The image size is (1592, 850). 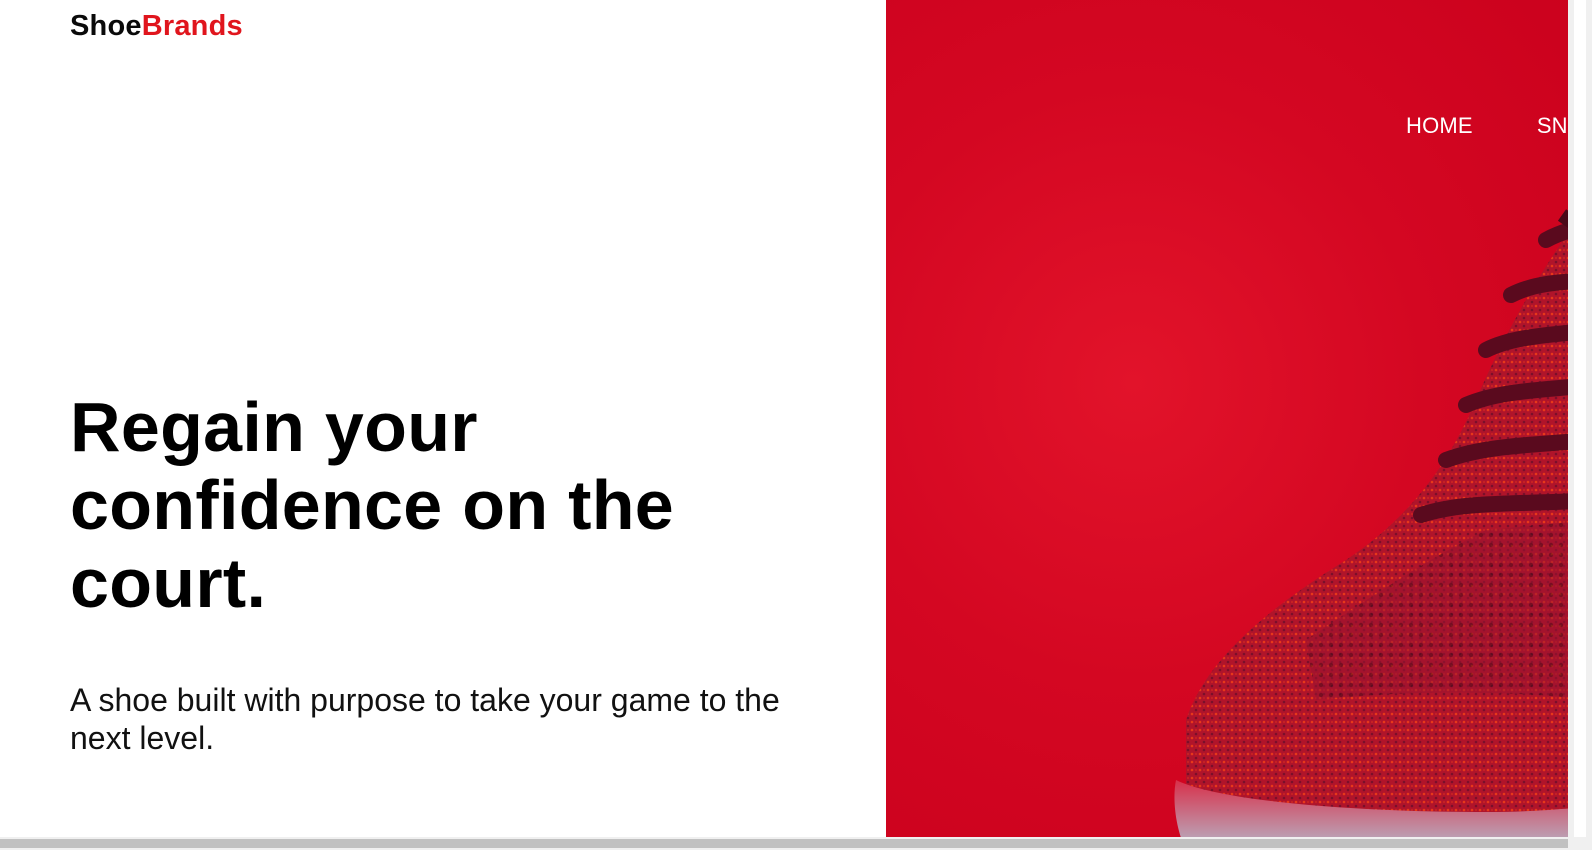 What do you see at coordinates (1439, 126) in the screenshot?
I see `nav-item-home: HOME` at bounding box center [1439, 126].